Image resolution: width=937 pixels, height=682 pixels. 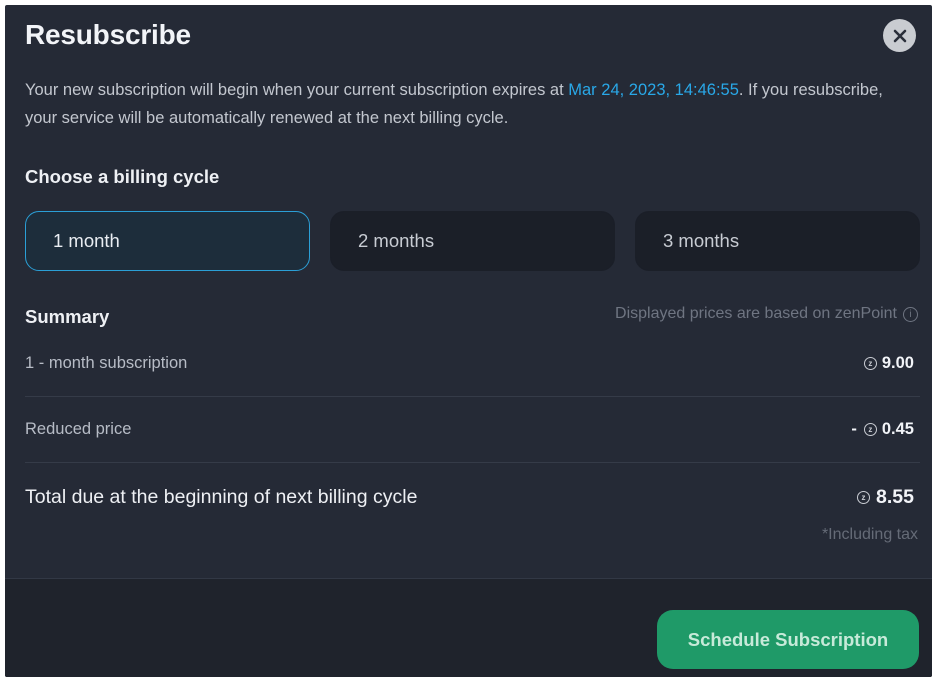 What do you see at coordinates (777, 241) in the screenshot?
I see `billing-option-3-months: 3 months` at bounding box center [777, 241].